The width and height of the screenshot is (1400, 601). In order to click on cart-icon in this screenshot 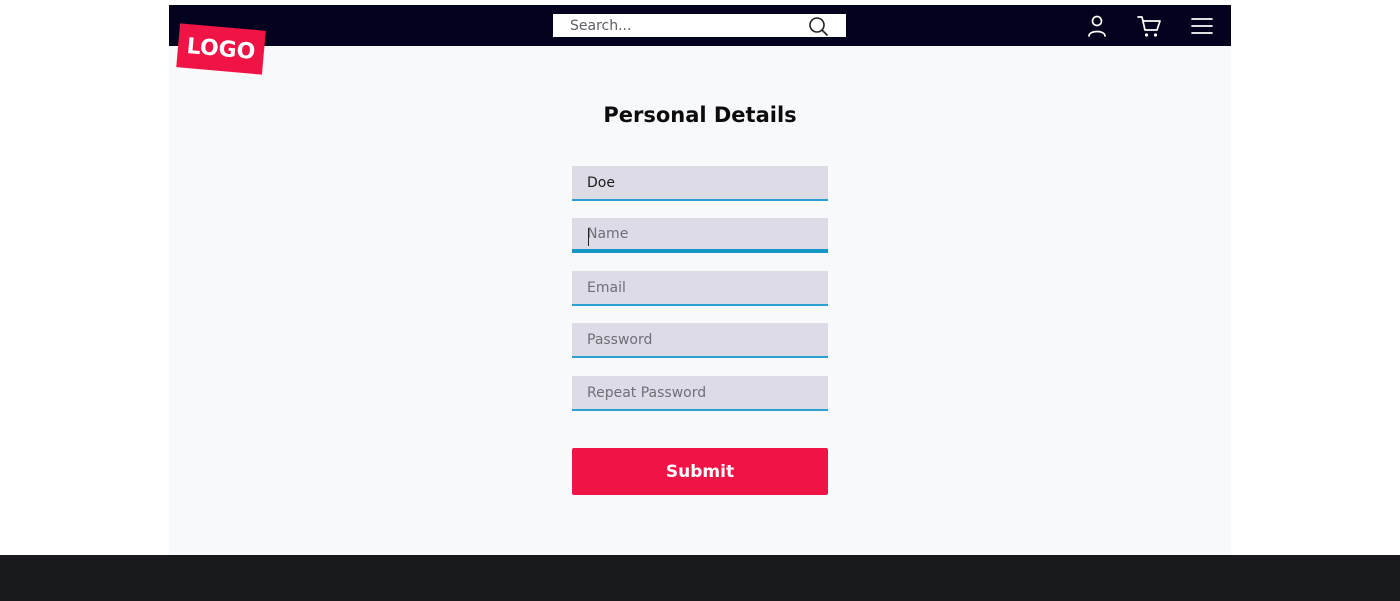, I will do `click(1149, 26)`.